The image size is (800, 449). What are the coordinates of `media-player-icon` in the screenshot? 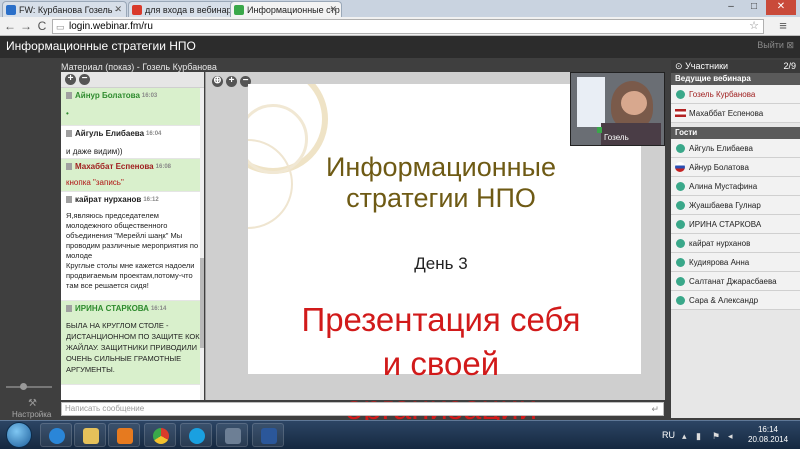 It's located at (125, 436).